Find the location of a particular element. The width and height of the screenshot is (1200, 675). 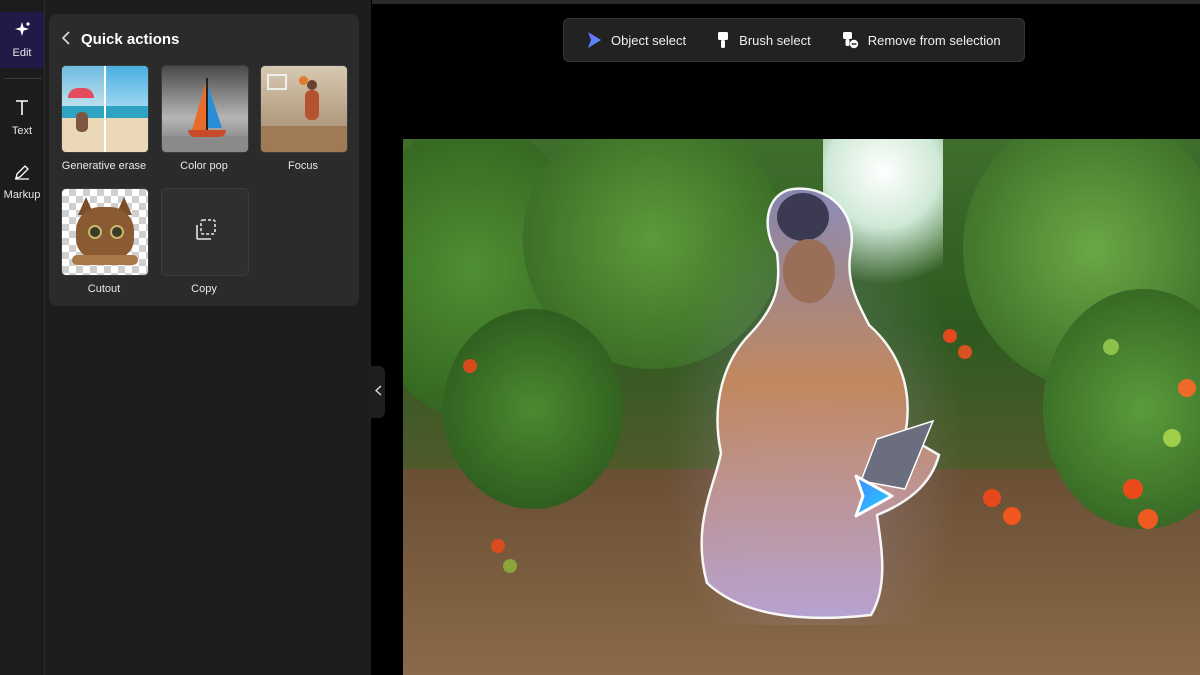

remove-from-selection-label: Remove from selection is located at coordinates (934, 40).